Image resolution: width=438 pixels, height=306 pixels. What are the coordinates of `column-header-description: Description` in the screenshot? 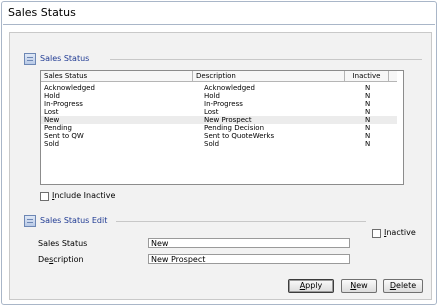 It's located at (269, 76).